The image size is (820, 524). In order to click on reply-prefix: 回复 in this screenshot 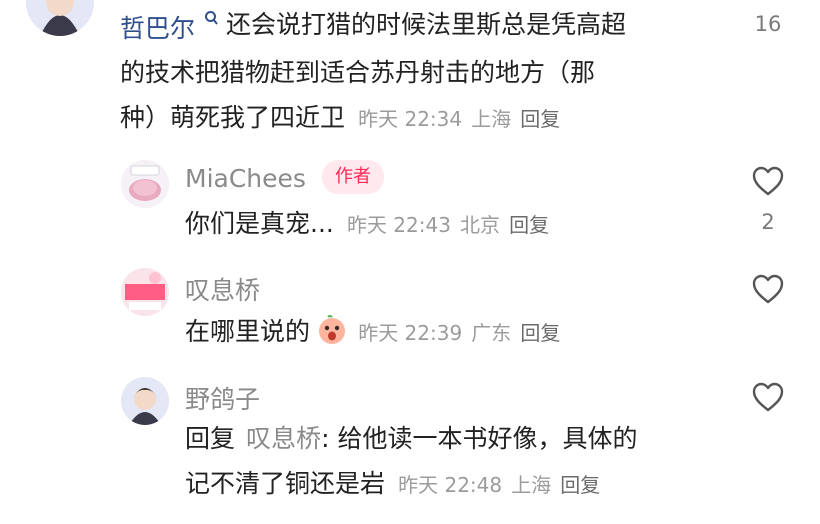, I will do `click(210, 438)`.